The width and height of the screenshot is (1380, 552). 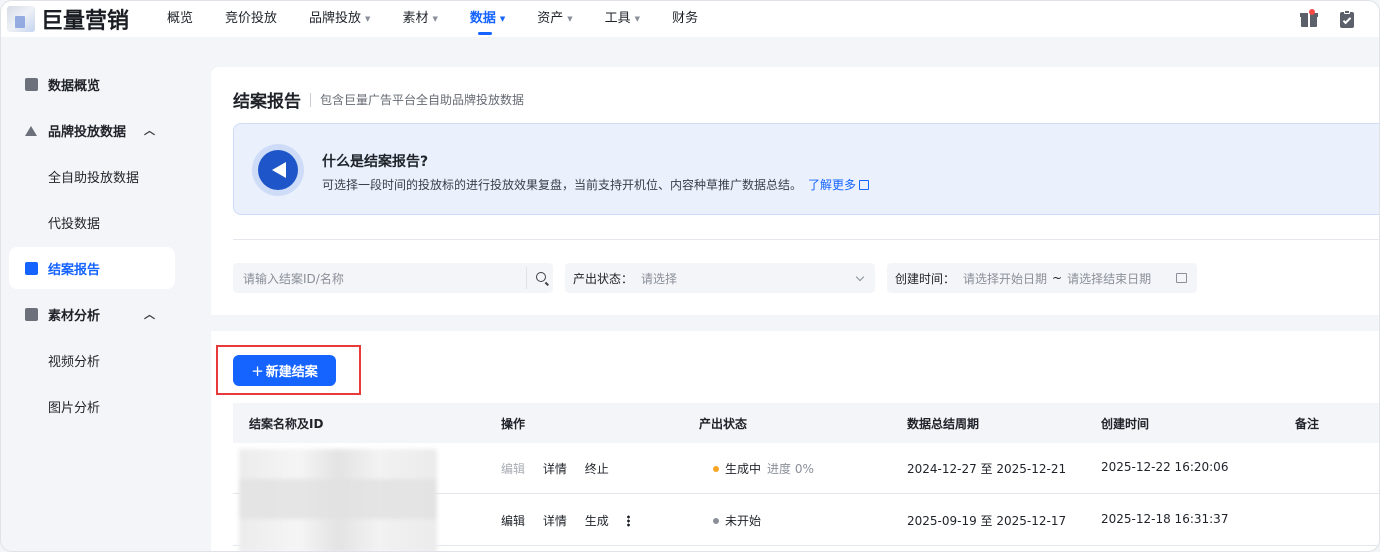 I want to click on column-header-actions: 操作, so click(x=513, y=424).